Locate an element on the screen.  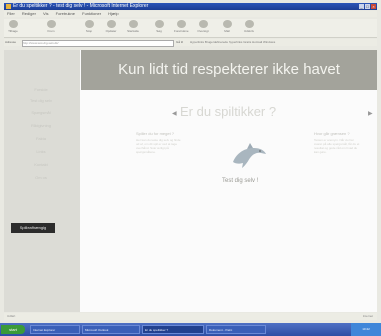
favorites-button: Foretrukne is located at coordinates (181, 26).